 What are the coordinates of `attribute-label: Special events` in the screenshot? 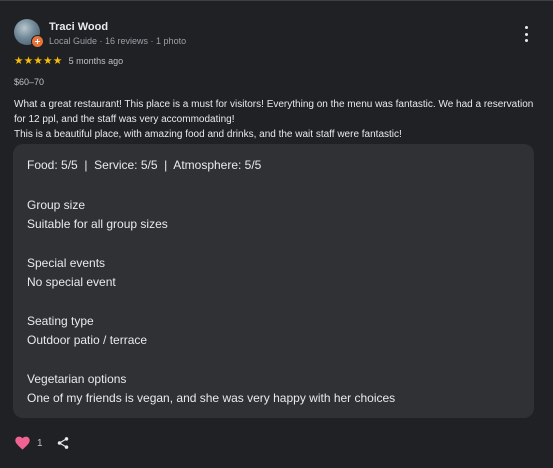 It's located at (66, 263).